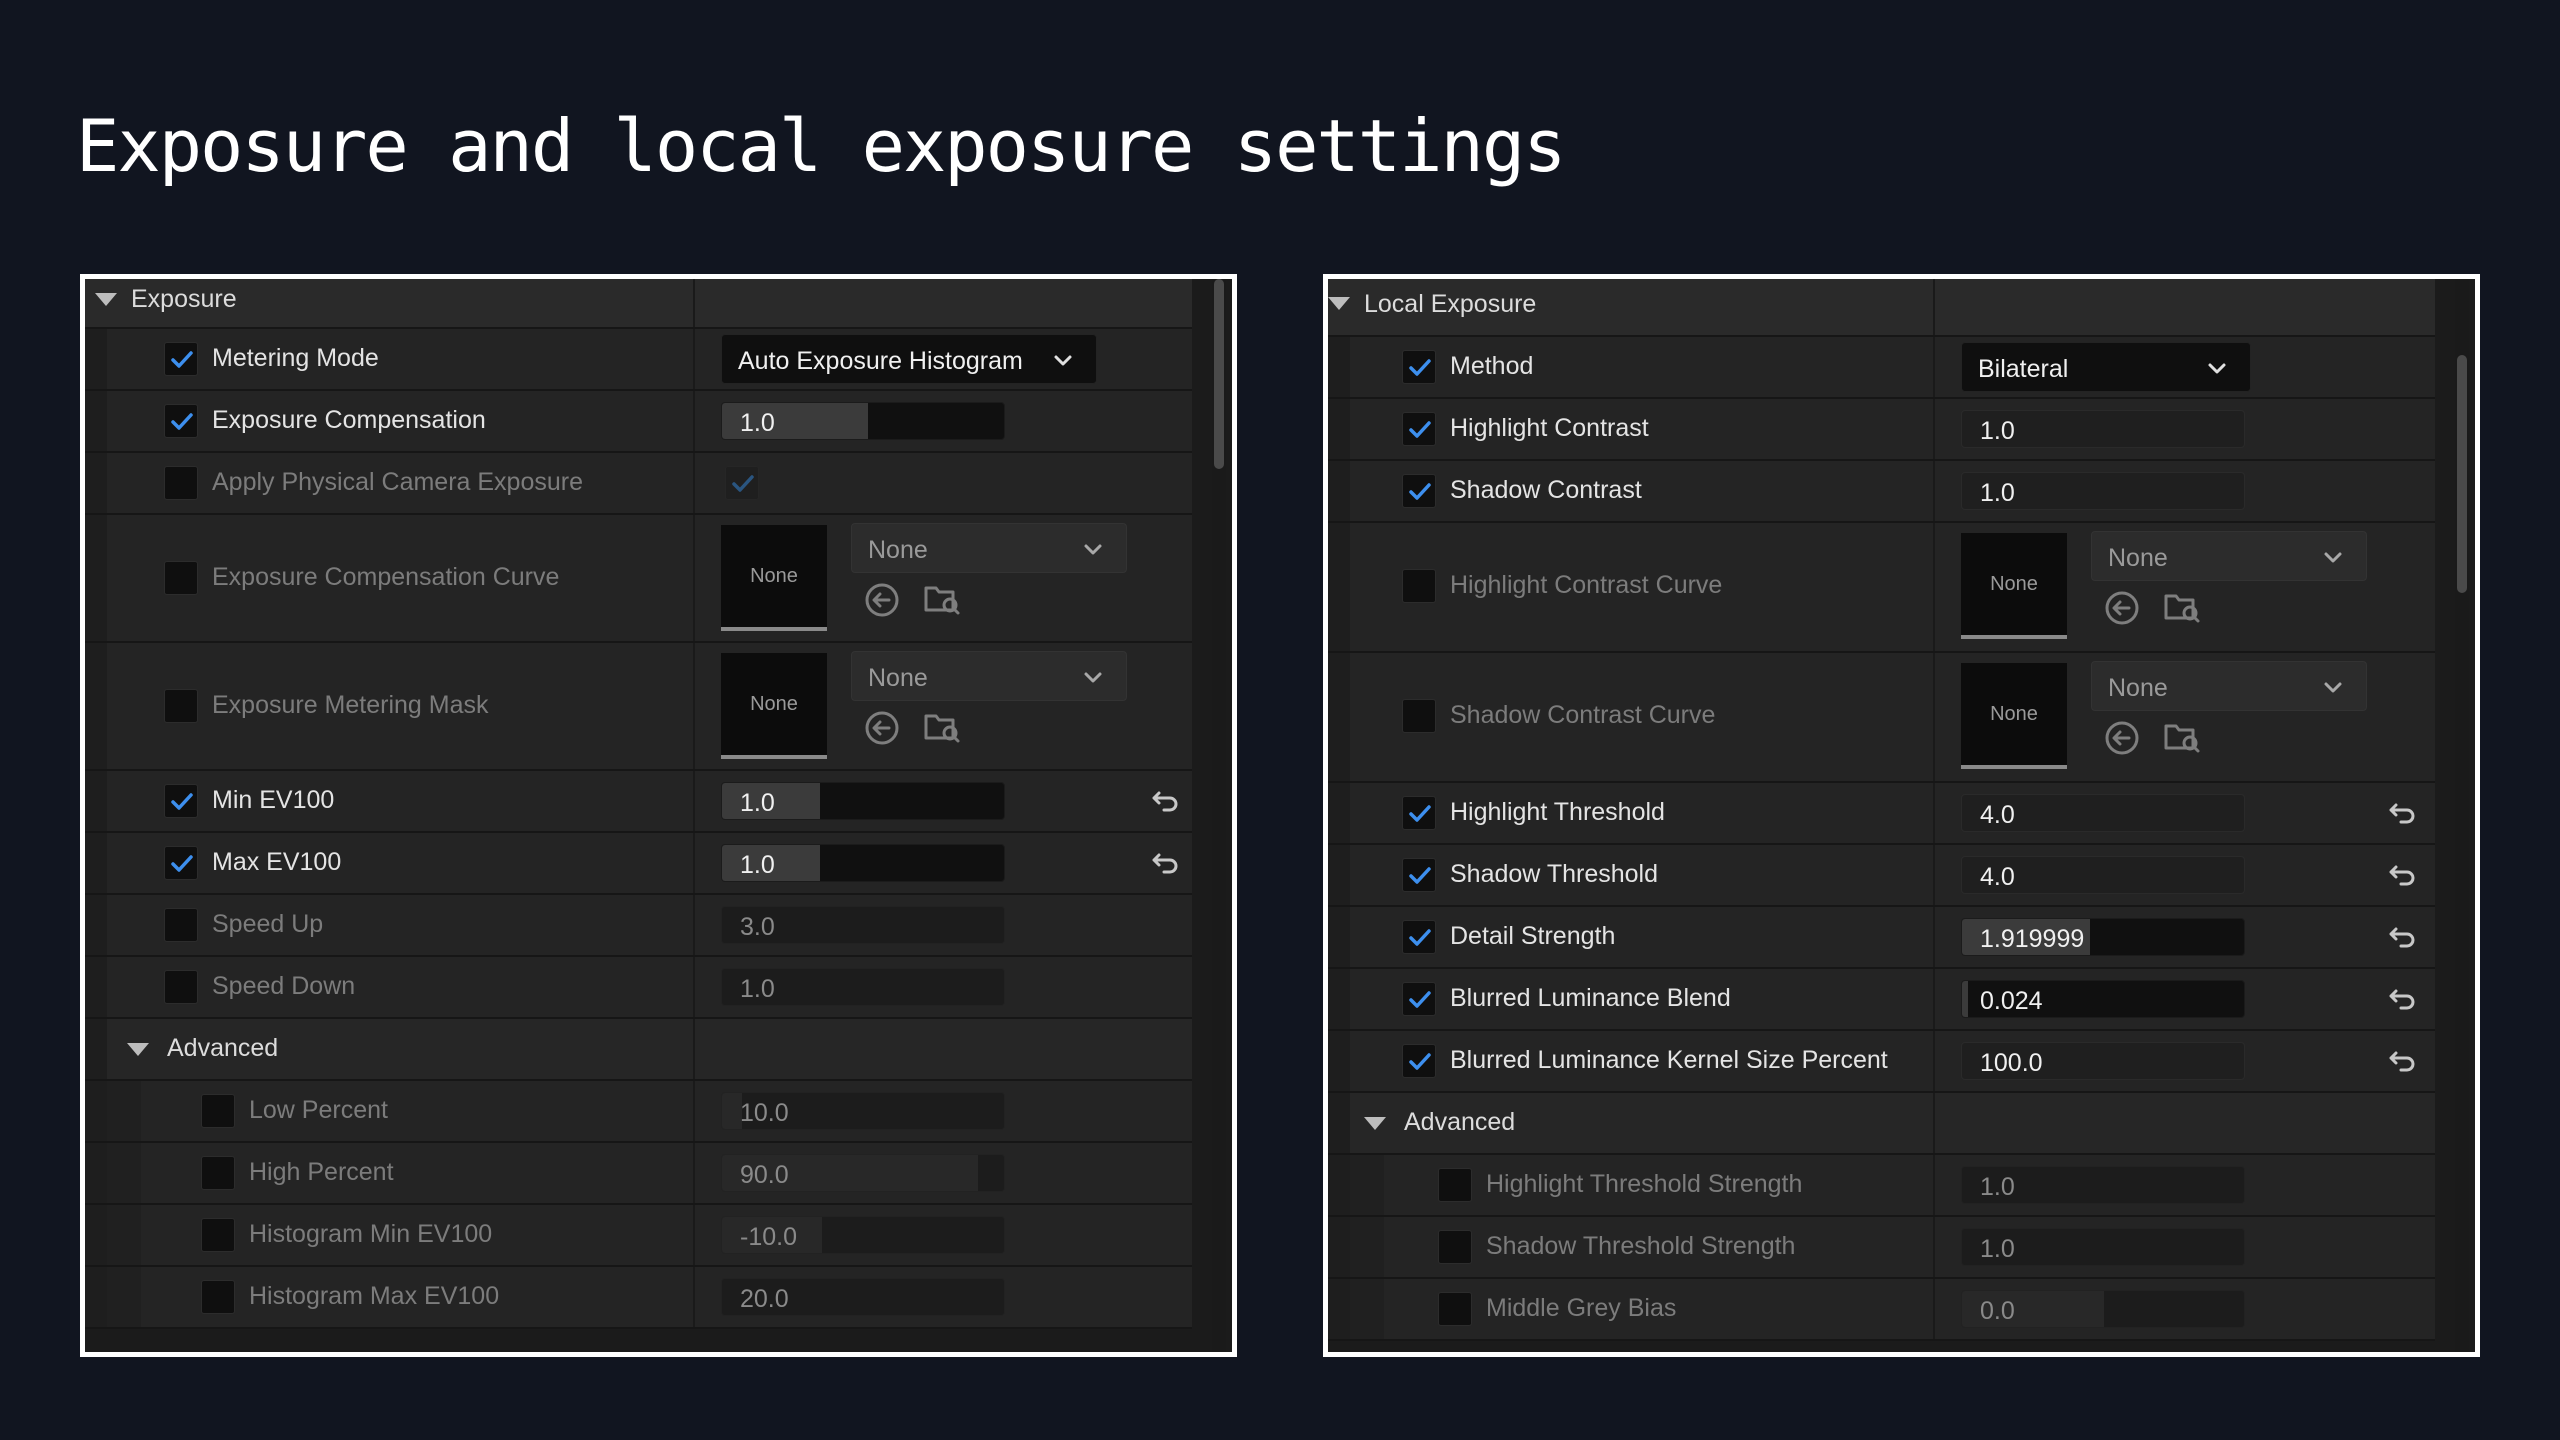 Image resolution: width=2560 pixels, height=1440 pixels. Describe the element at coordinates (181, 706) in the screenshot. I see `exposure-metering-mask-checkbox` at that location.